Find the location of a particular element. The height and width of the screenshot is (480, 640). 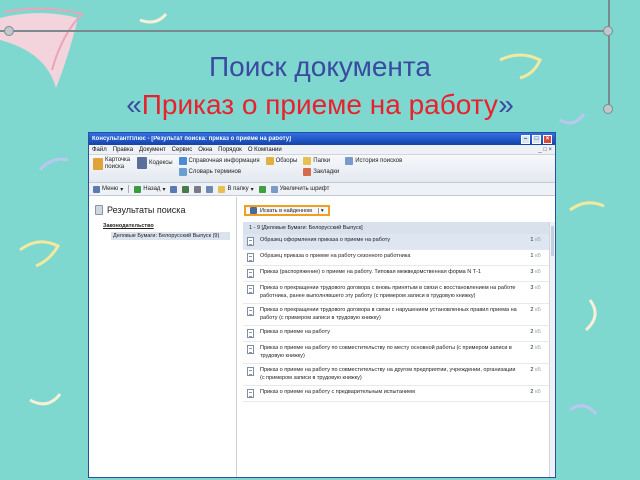

marker-icon is located at coordinates (262, 189).